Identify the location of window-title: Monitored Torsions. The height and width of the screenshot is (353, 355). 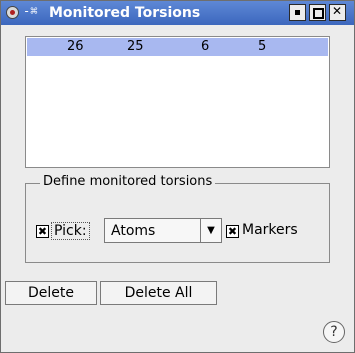
(125, 13).